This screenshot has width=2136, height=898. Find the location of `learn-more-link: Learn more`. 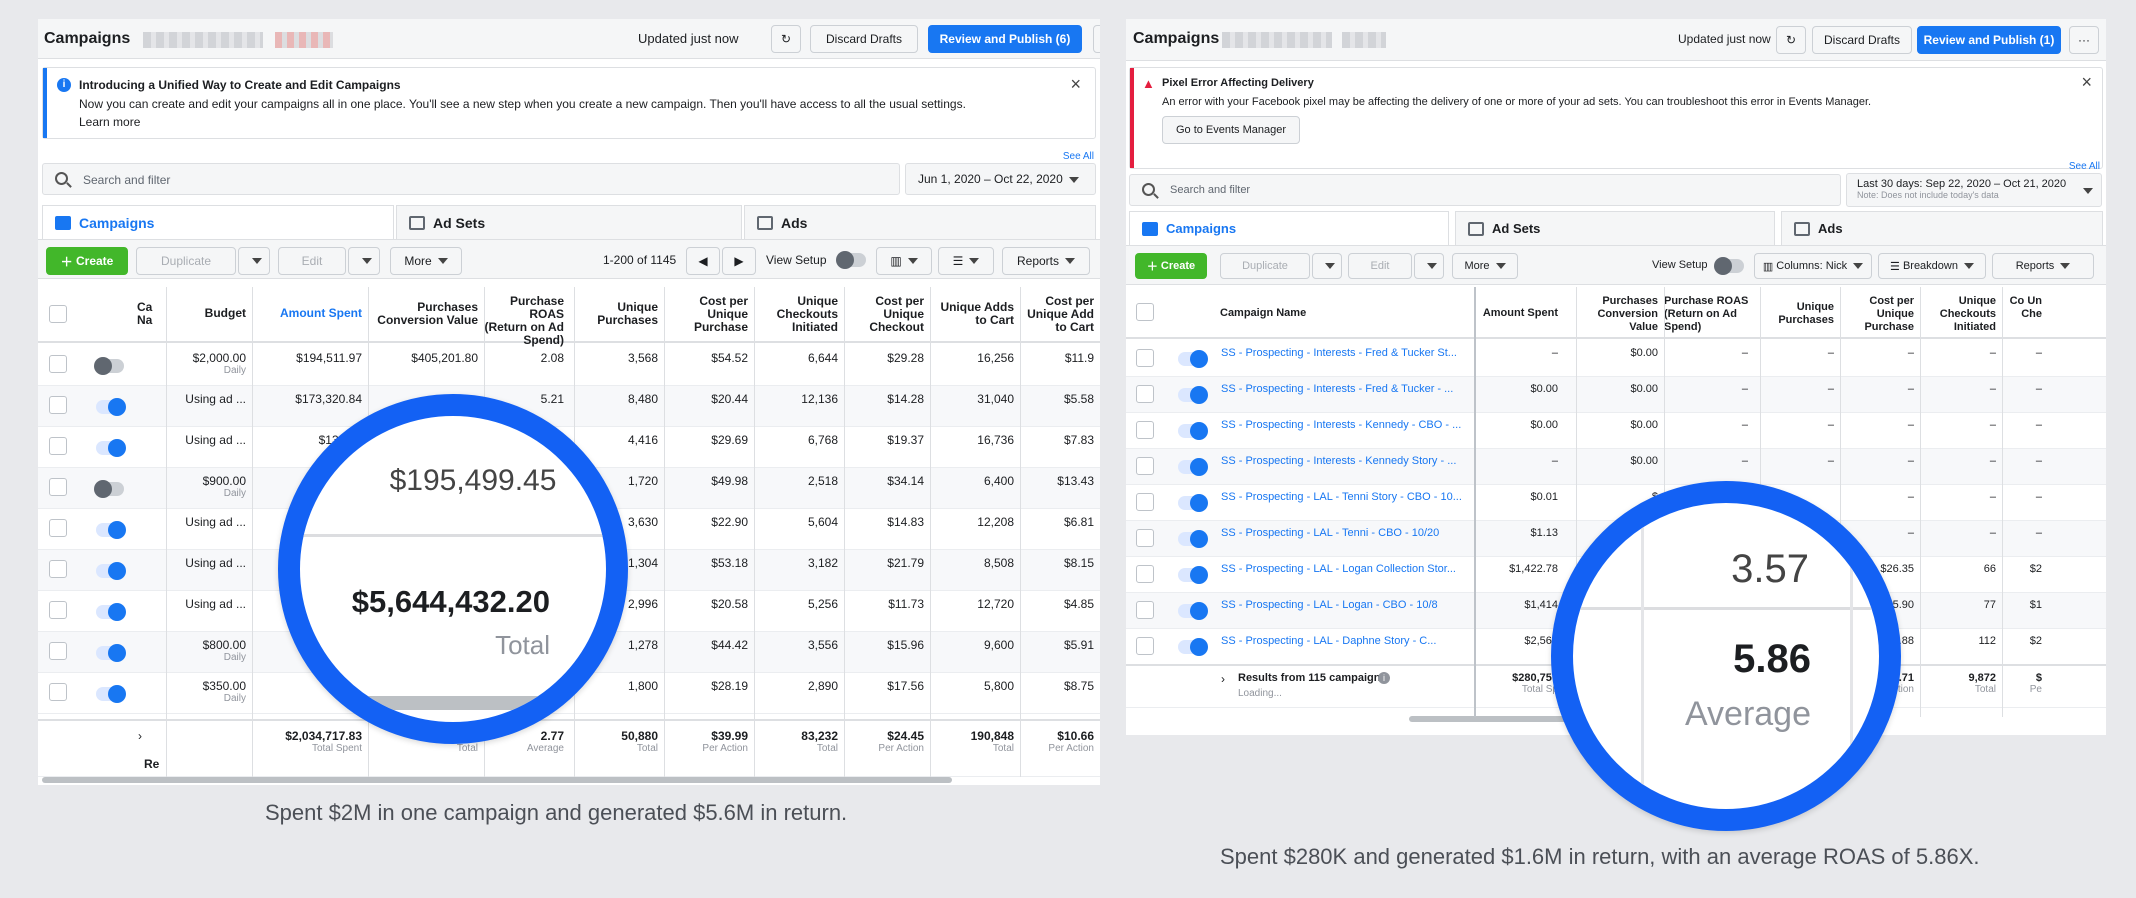

learn-more-link: Learn more is located at coordinates (109, 122).